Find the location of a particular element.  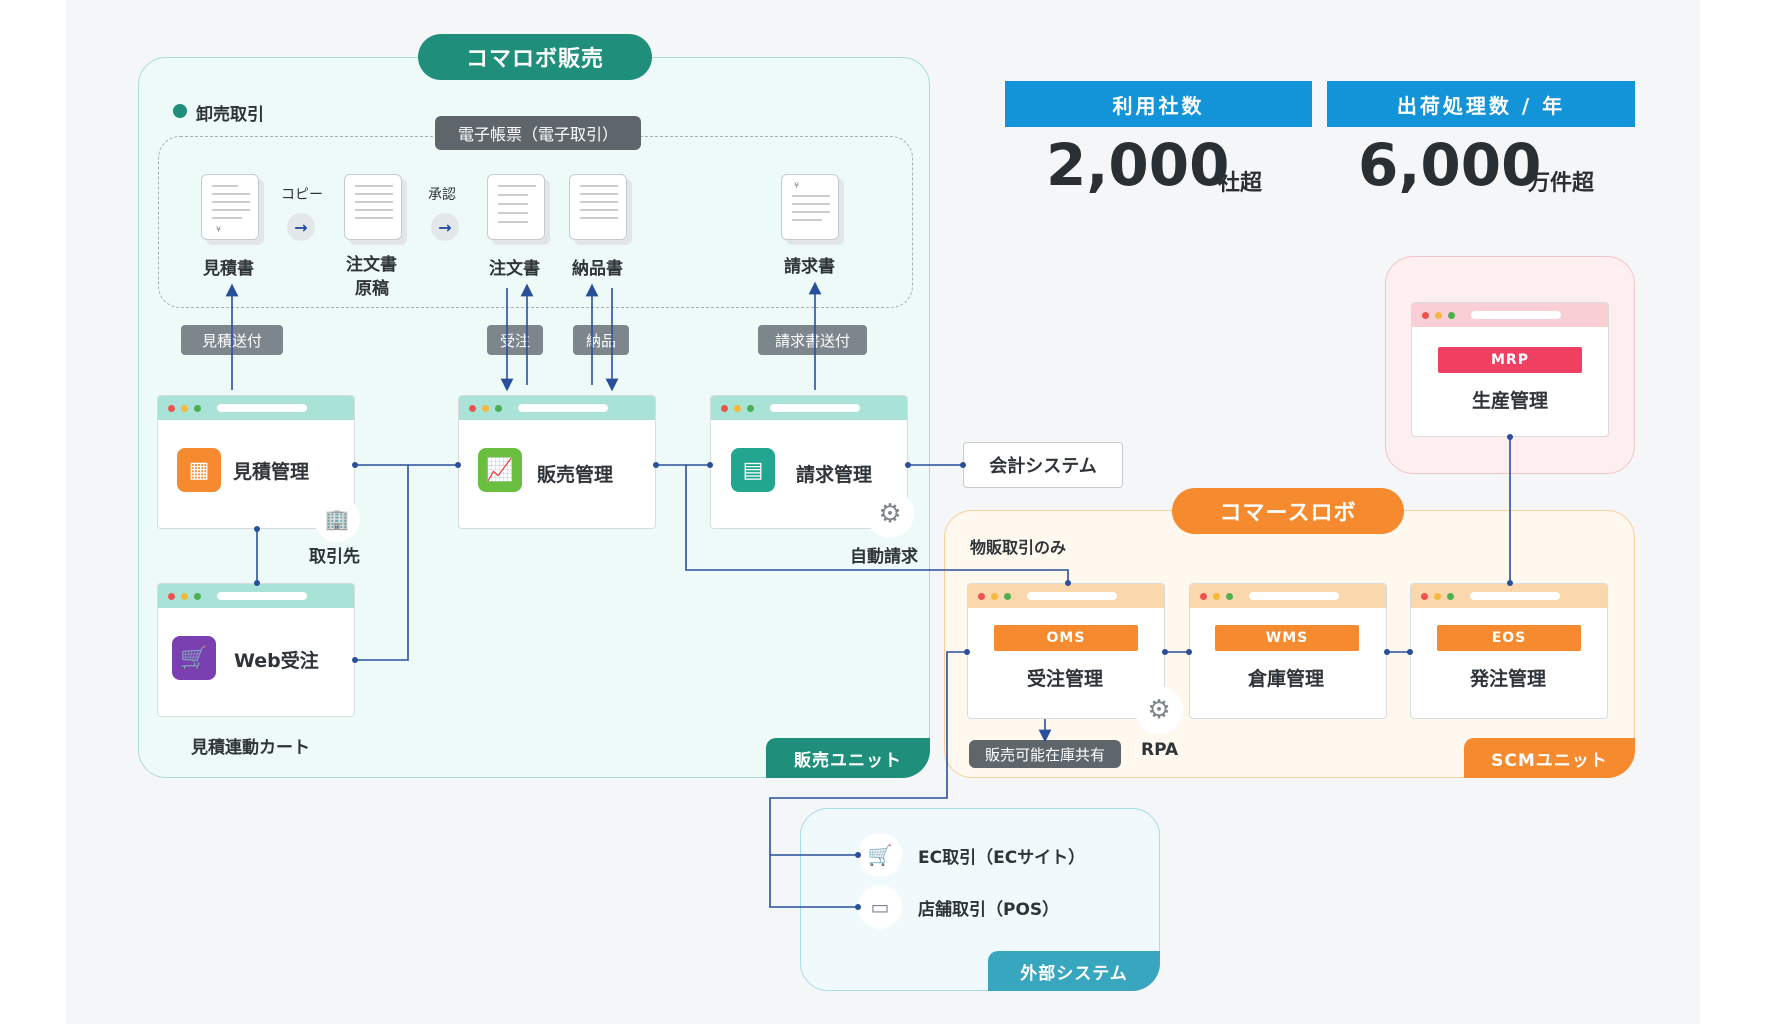

receive-order-tag: 受注 is located at coordinates (515, 340).